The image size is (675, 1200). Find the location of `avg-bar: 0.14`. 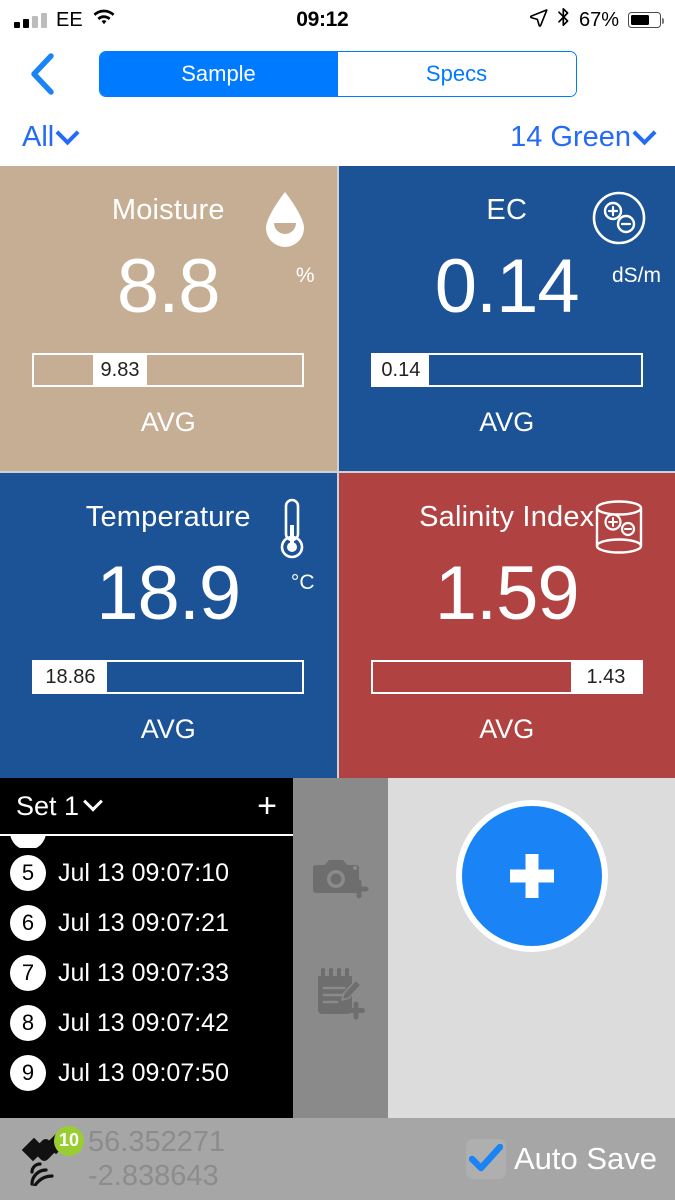

avg-bar: 0.14 is located at coordinates (506, 370).